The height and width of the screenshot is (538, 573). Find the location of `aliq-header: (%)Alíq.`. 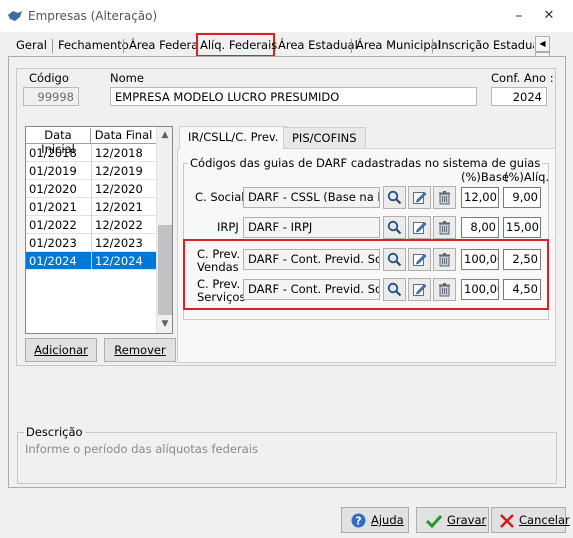

aliq-header: (%)Alíq. is located at coordinates (527, 177).